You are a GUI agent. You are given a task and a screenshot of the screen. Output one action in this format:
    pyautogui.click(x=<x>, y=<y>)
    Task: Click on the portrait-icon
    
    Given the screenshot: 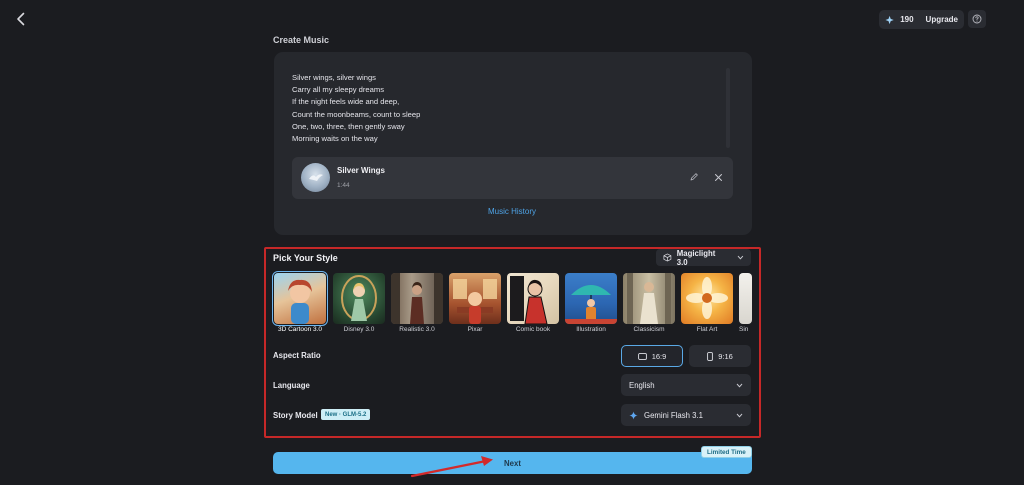 What is the action you would take?
    pyautogui.click(x=710, y=356)
    